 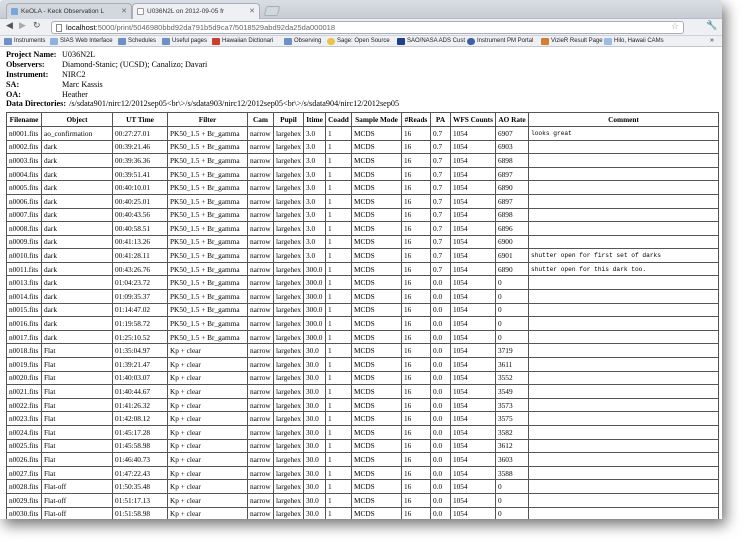 What do you see at coordinates (512, 133) in the screenshot?
I see `cell-ao-rate: 6907` at bounding box center [512, 133].